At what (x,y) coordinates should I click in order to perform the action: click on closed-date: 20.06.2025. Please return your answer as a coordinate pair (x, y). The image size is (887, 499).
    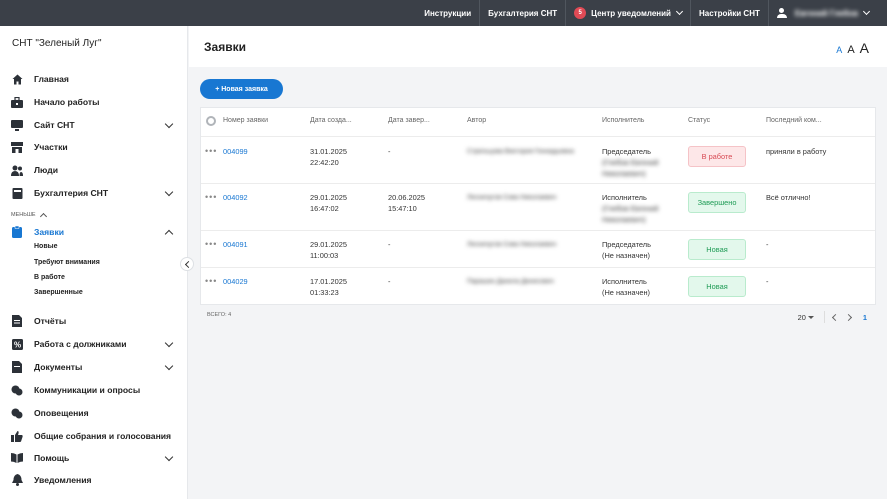
    Looking at the image, I should click on (406, 197).